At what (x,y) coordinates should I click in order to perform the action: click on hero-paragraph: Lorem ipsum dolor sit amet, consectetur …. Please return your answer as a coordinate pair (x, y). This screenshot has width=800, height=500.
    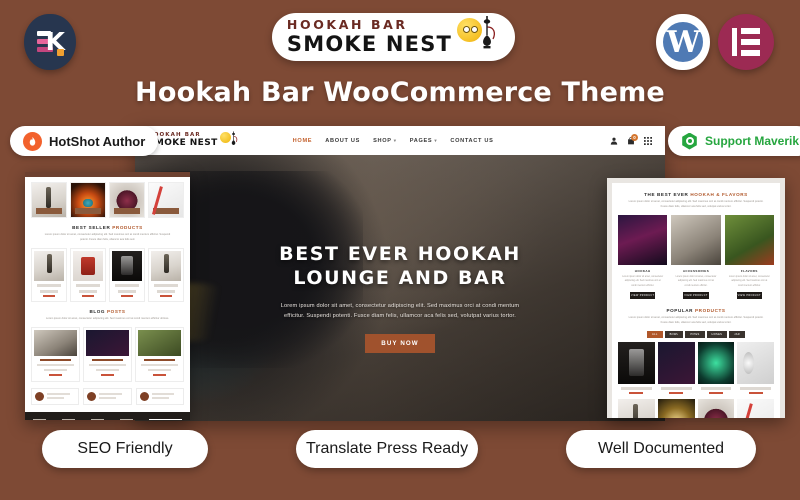
    Looking at the image, I should click on (400, 311).